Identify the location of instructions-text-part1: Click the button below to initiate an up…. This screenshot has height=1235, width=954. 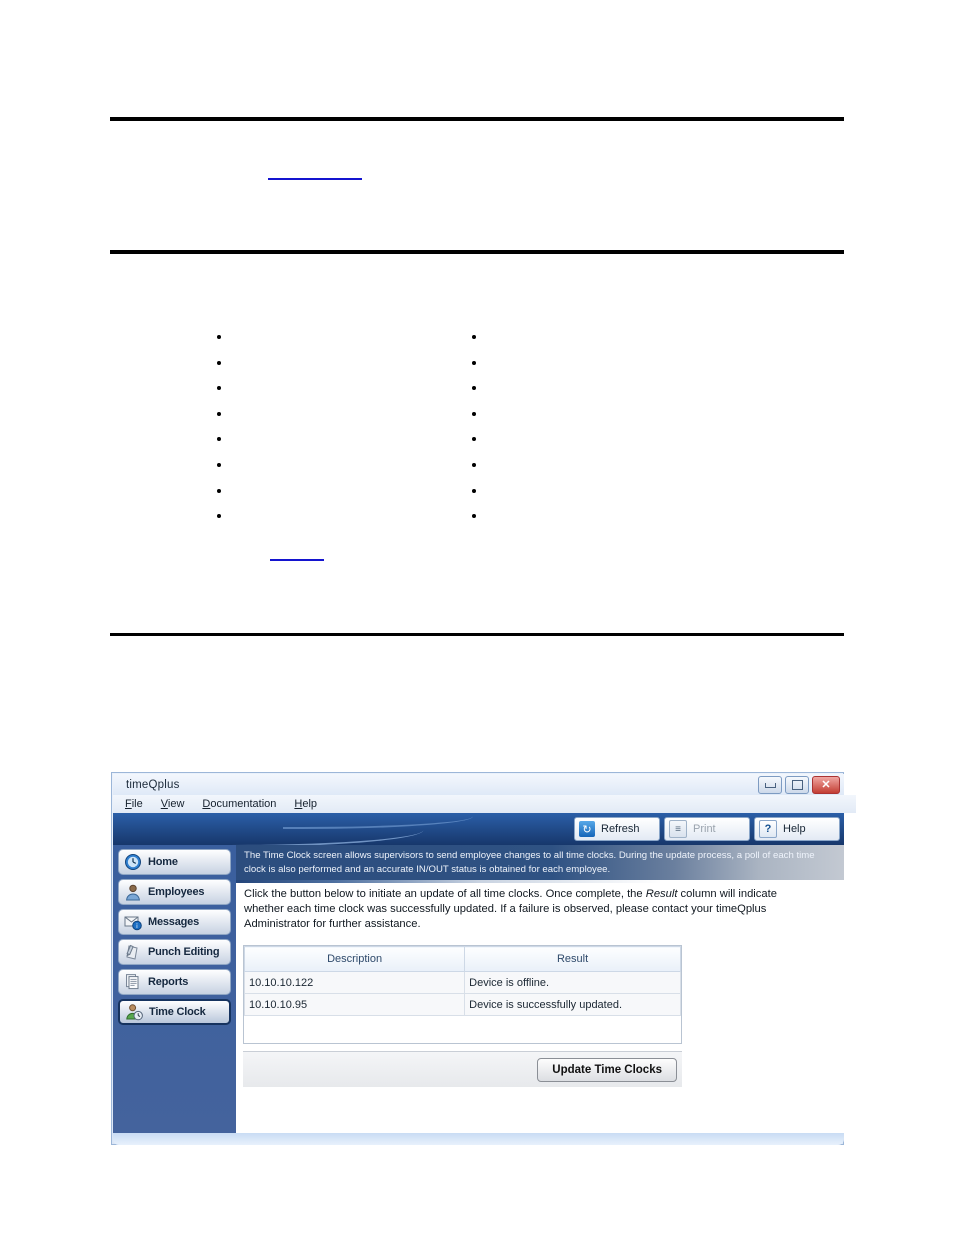
(445, 894).